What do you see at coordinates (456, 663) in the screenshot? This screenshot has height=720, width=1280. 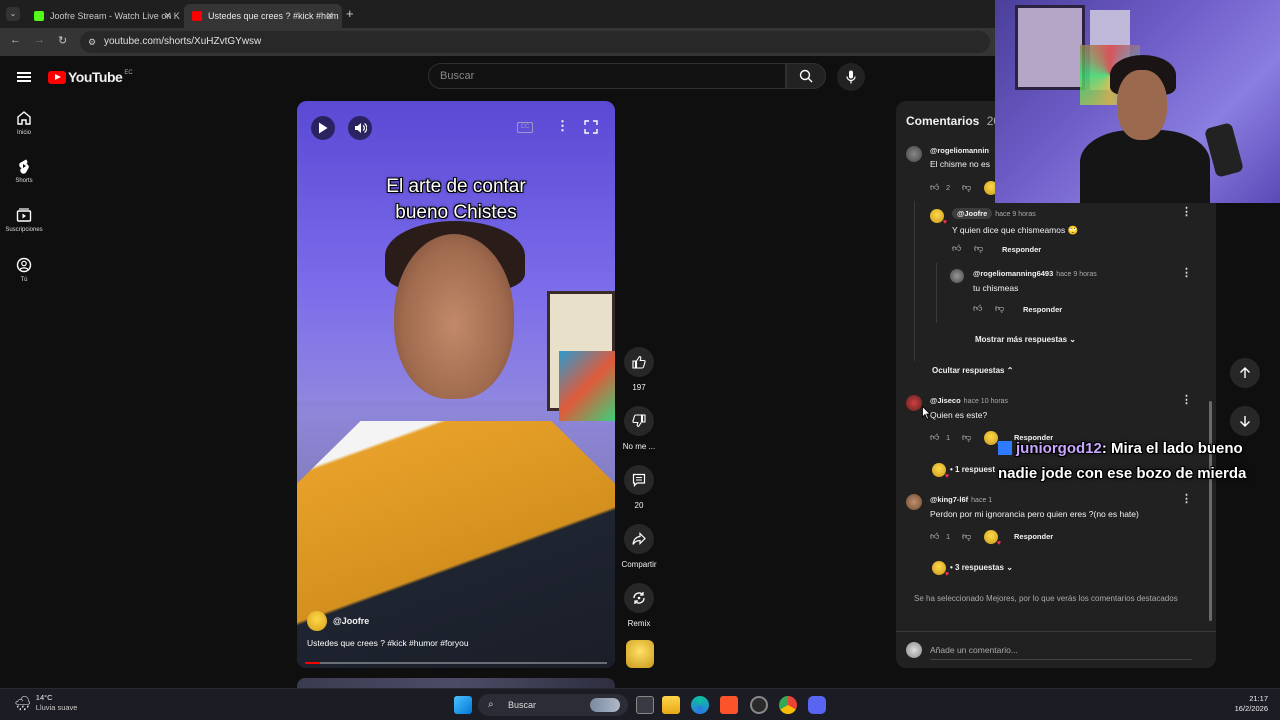 I see `video-progress-bar` at bounding box center [456, 663].